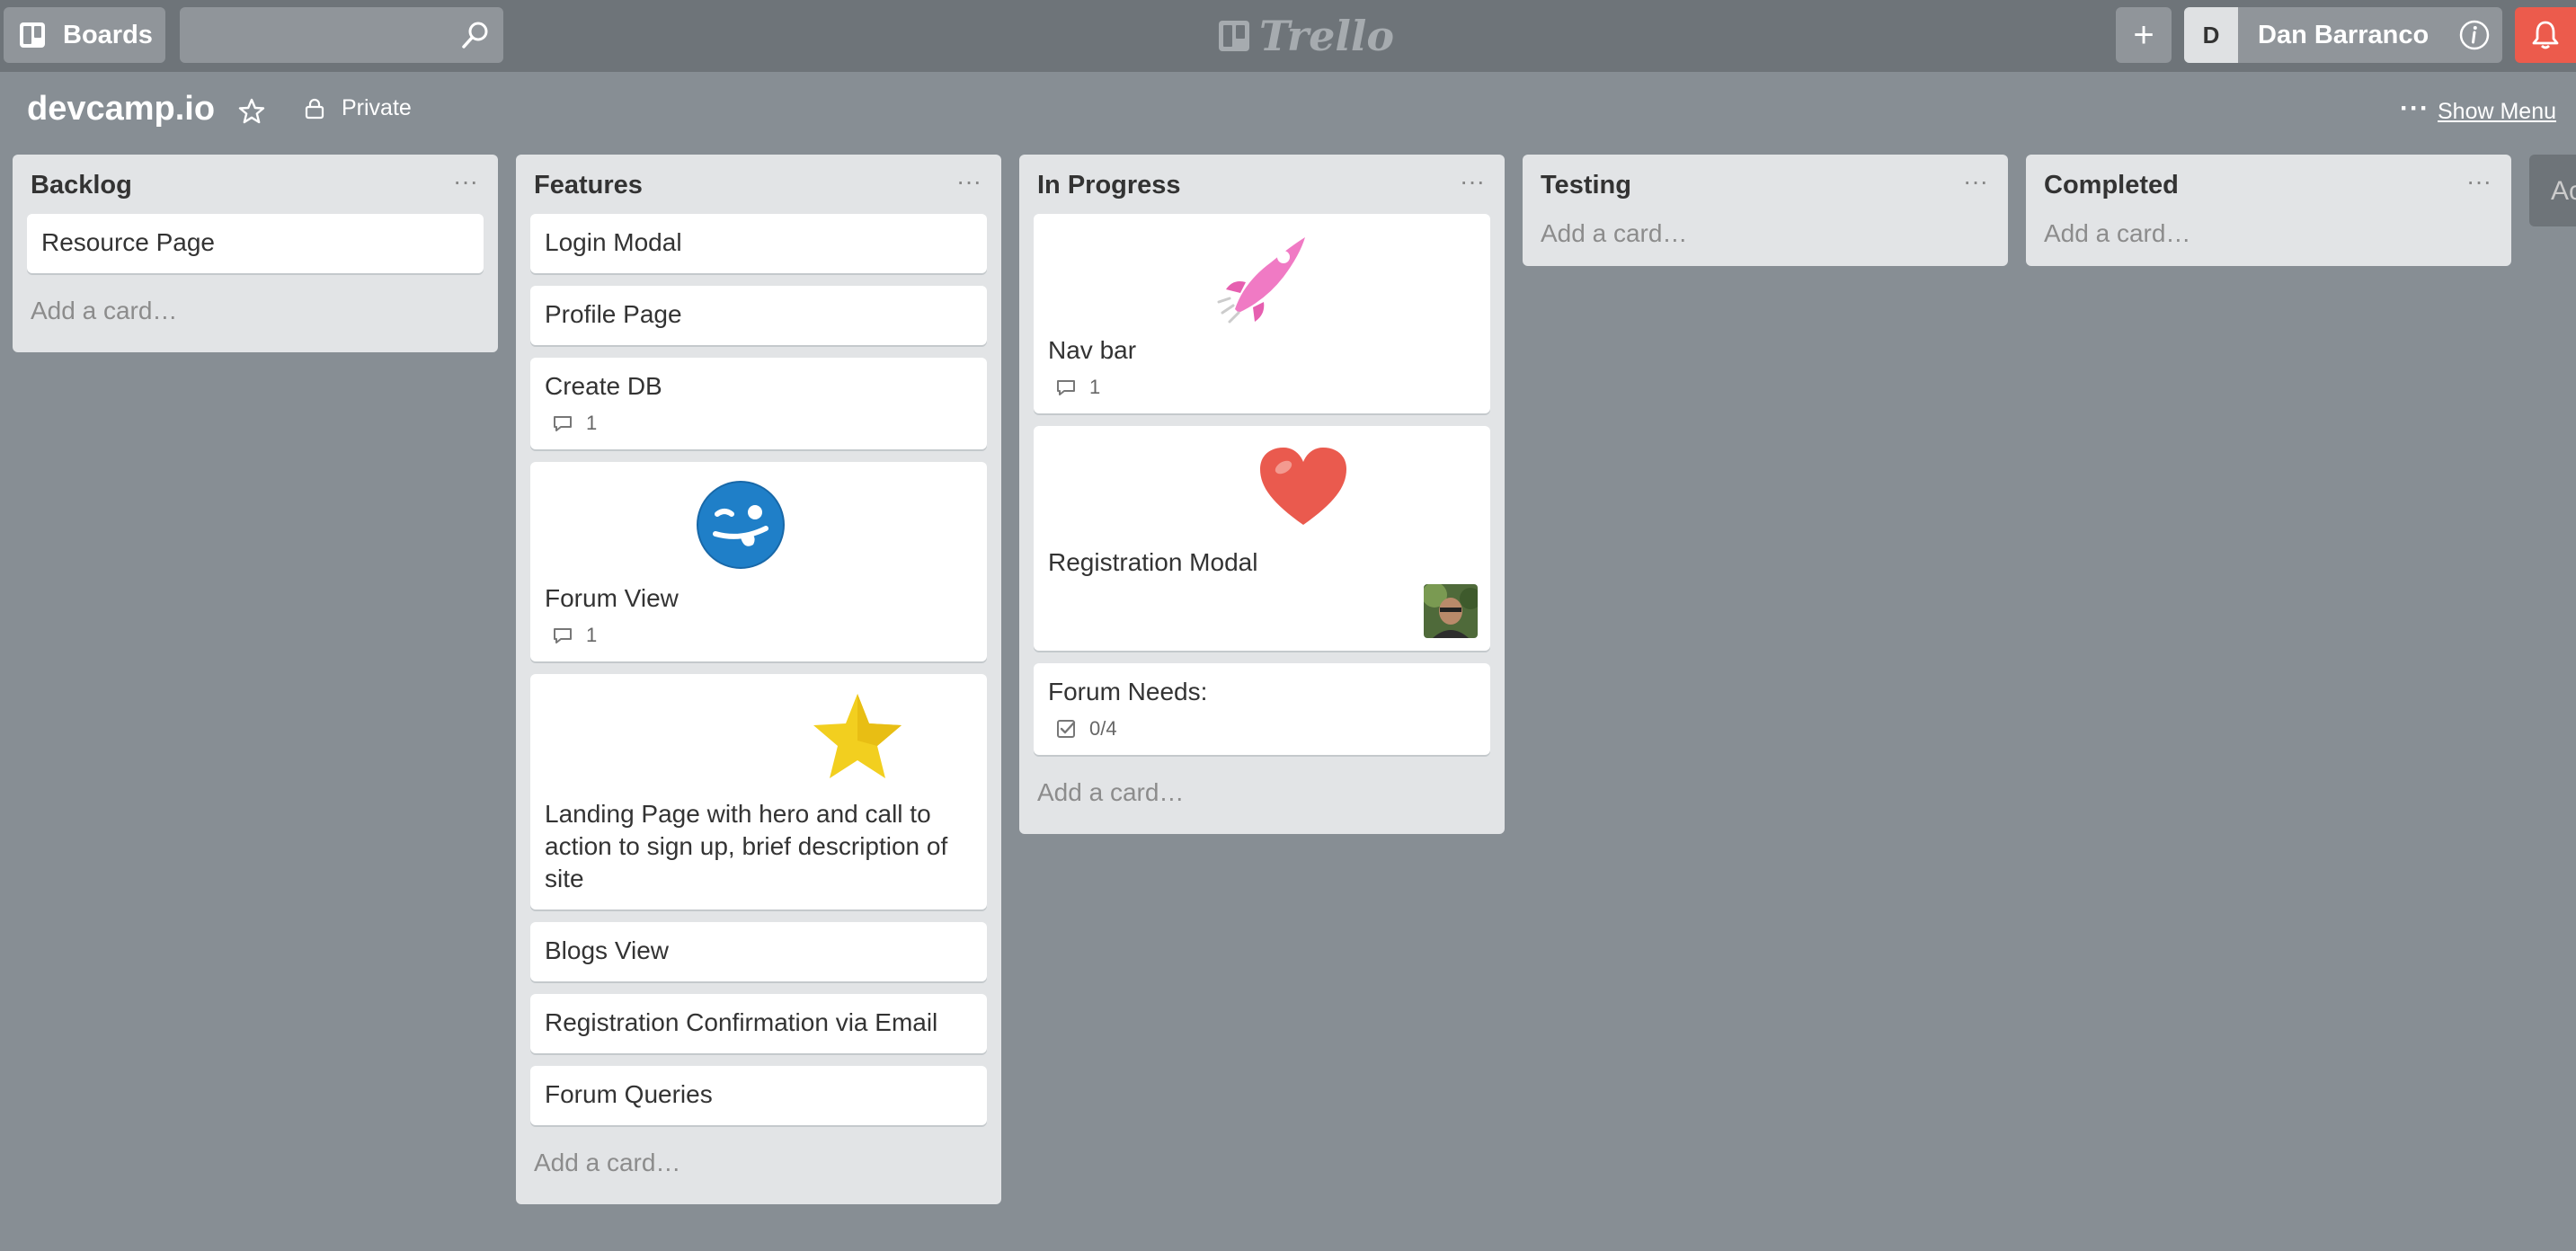 The height and width of the screenshot is (1251, 2576). I want to click on card-title: Blogs View, so click(607, 950).